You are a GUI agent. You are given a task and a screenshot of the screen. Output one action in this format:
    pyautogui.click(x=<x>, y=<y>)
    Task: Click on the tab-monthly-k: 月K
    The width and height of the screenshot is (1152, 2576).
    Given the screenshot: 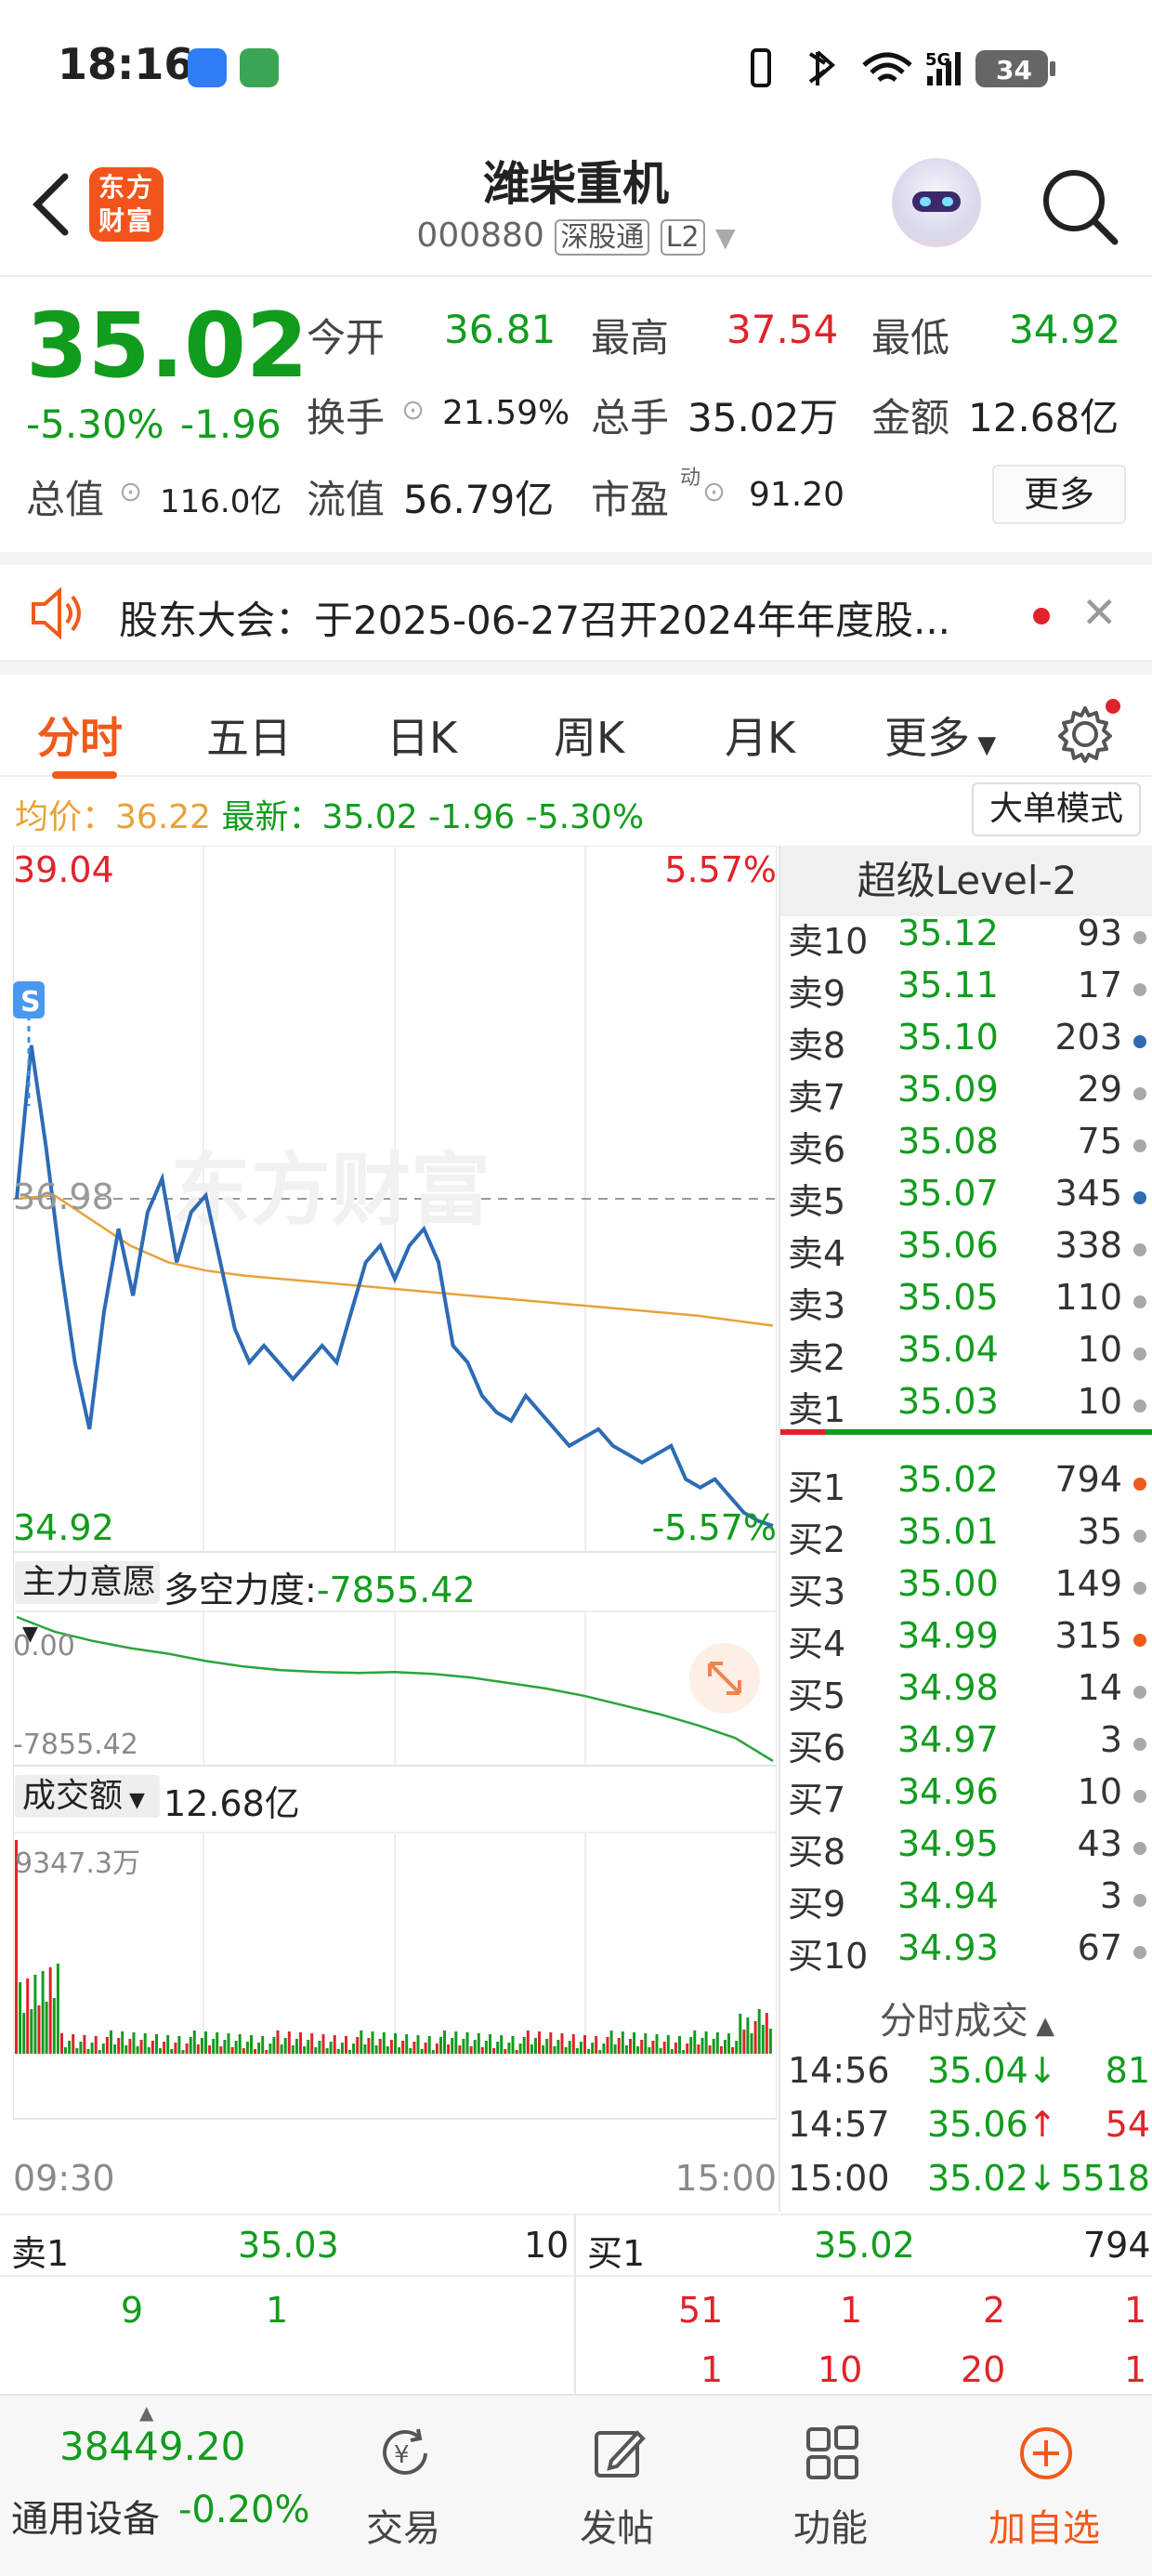 What is the action you would take?
    pyautogui.click(x=760, y=735)
    